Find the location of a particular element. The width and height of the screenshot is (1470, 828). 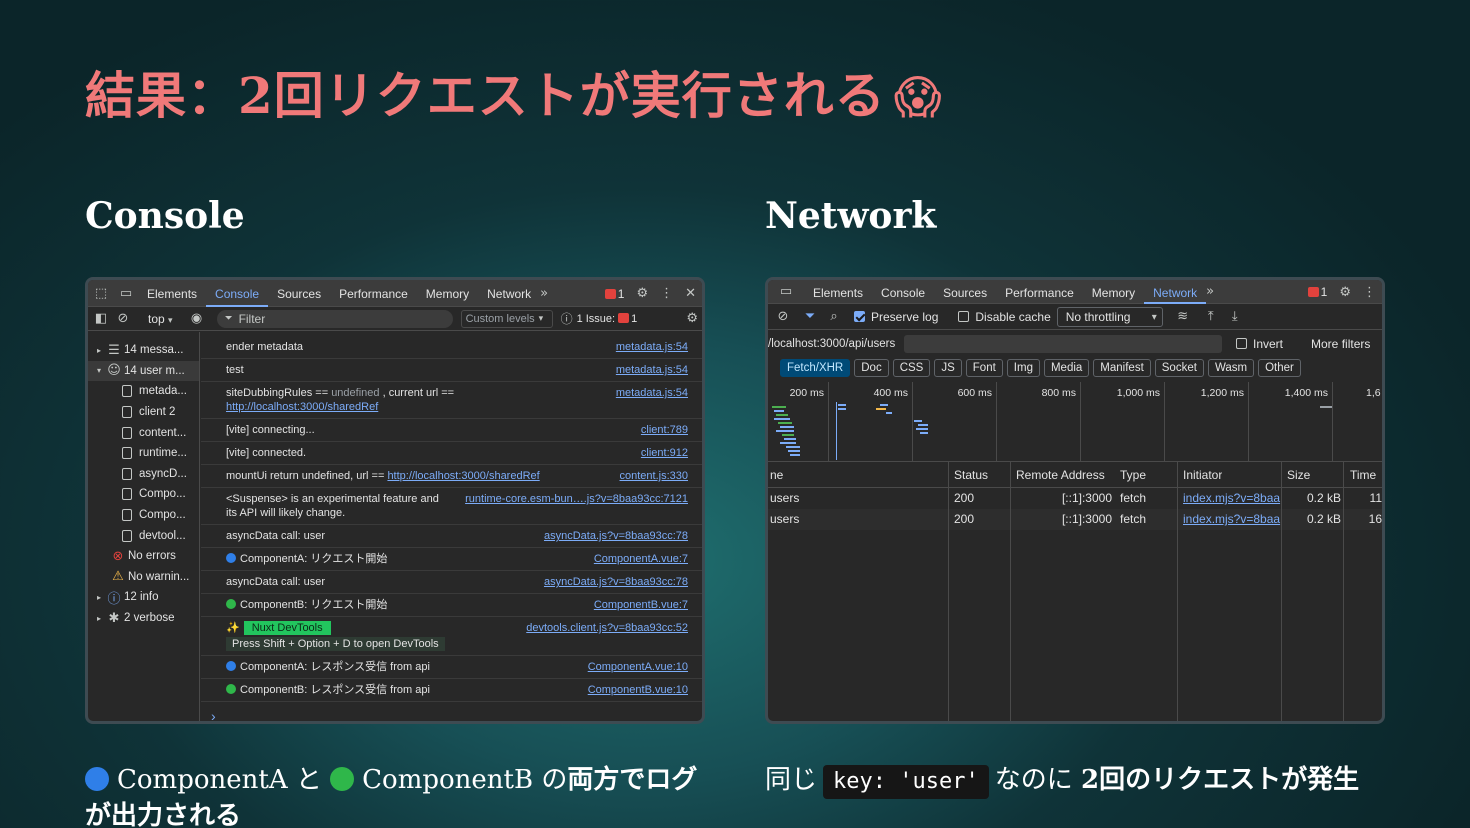

clear-network-icon: ⊘ is located at coordinates (783, 316).